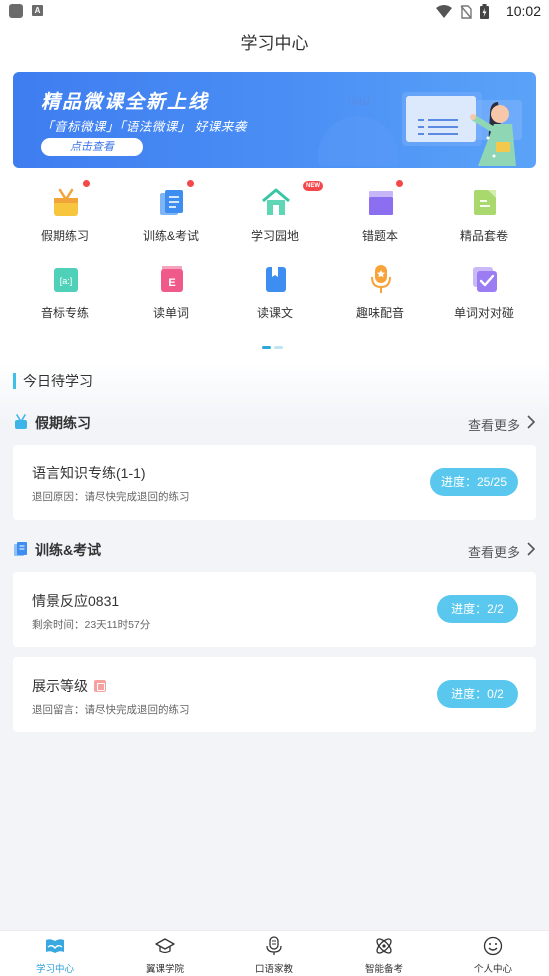 The height and width of the screenshot is (976, 549). What do you see at coordinates (274, 236) in the screenshot?
I see `grid-item-label: 学习园地` at bounding box center [274, 236].